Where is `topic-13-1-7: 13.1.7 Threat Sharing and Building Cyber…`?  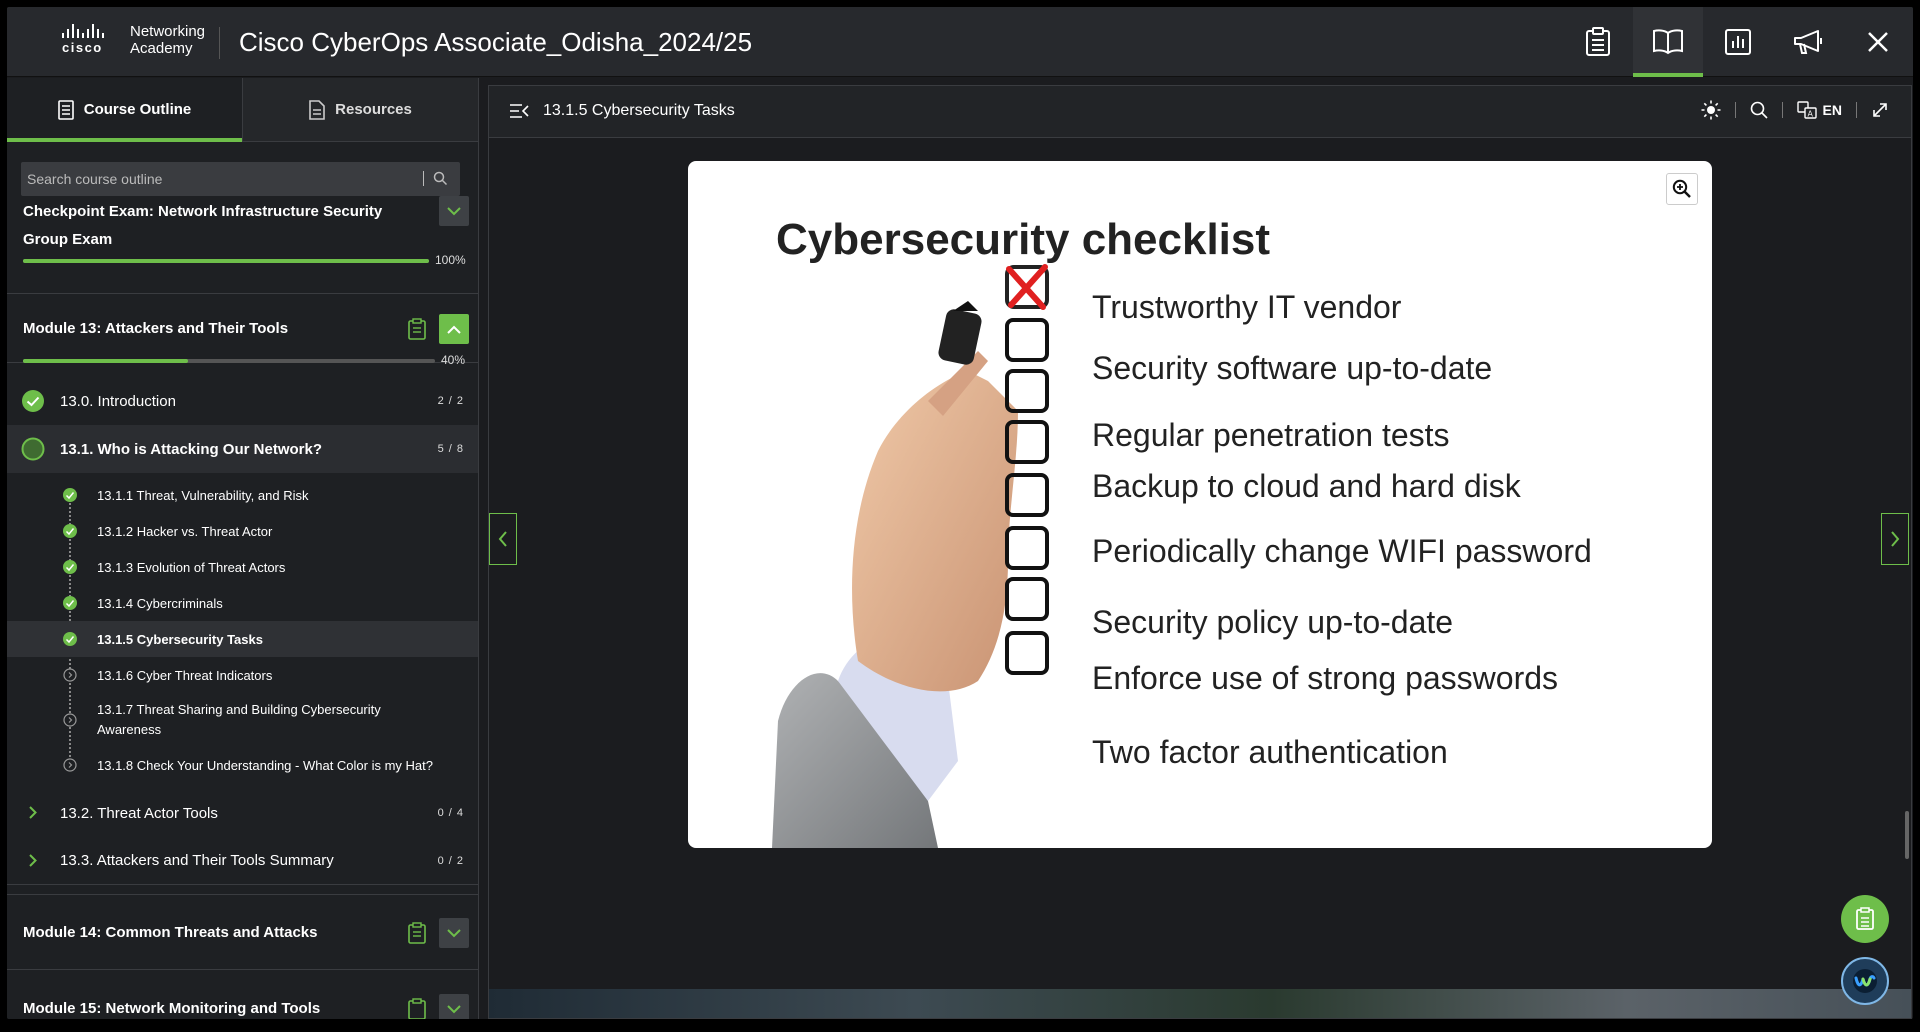
topic-13-1-7: 13.1.7 Threat Sharing and Building Cyber… is located at coordinates (242, 720).